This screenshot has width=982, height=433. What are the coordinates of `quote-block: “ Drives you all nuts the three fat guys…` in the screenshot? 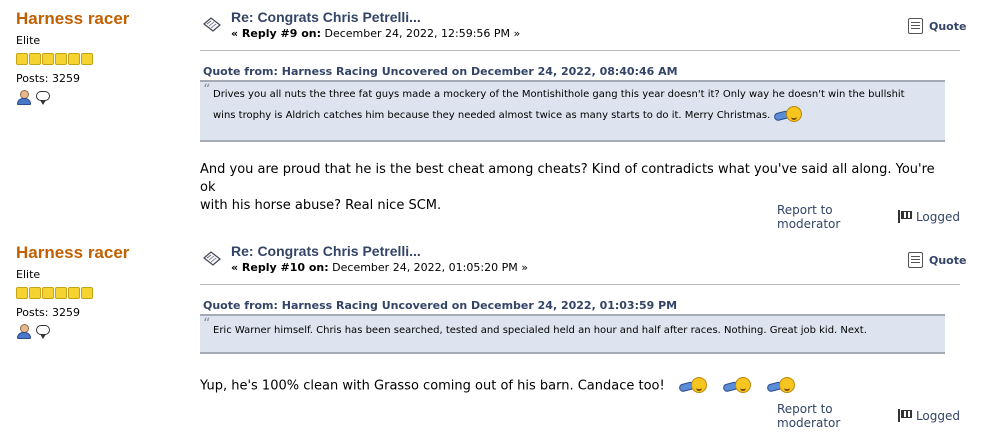 It's located at (572, 111).